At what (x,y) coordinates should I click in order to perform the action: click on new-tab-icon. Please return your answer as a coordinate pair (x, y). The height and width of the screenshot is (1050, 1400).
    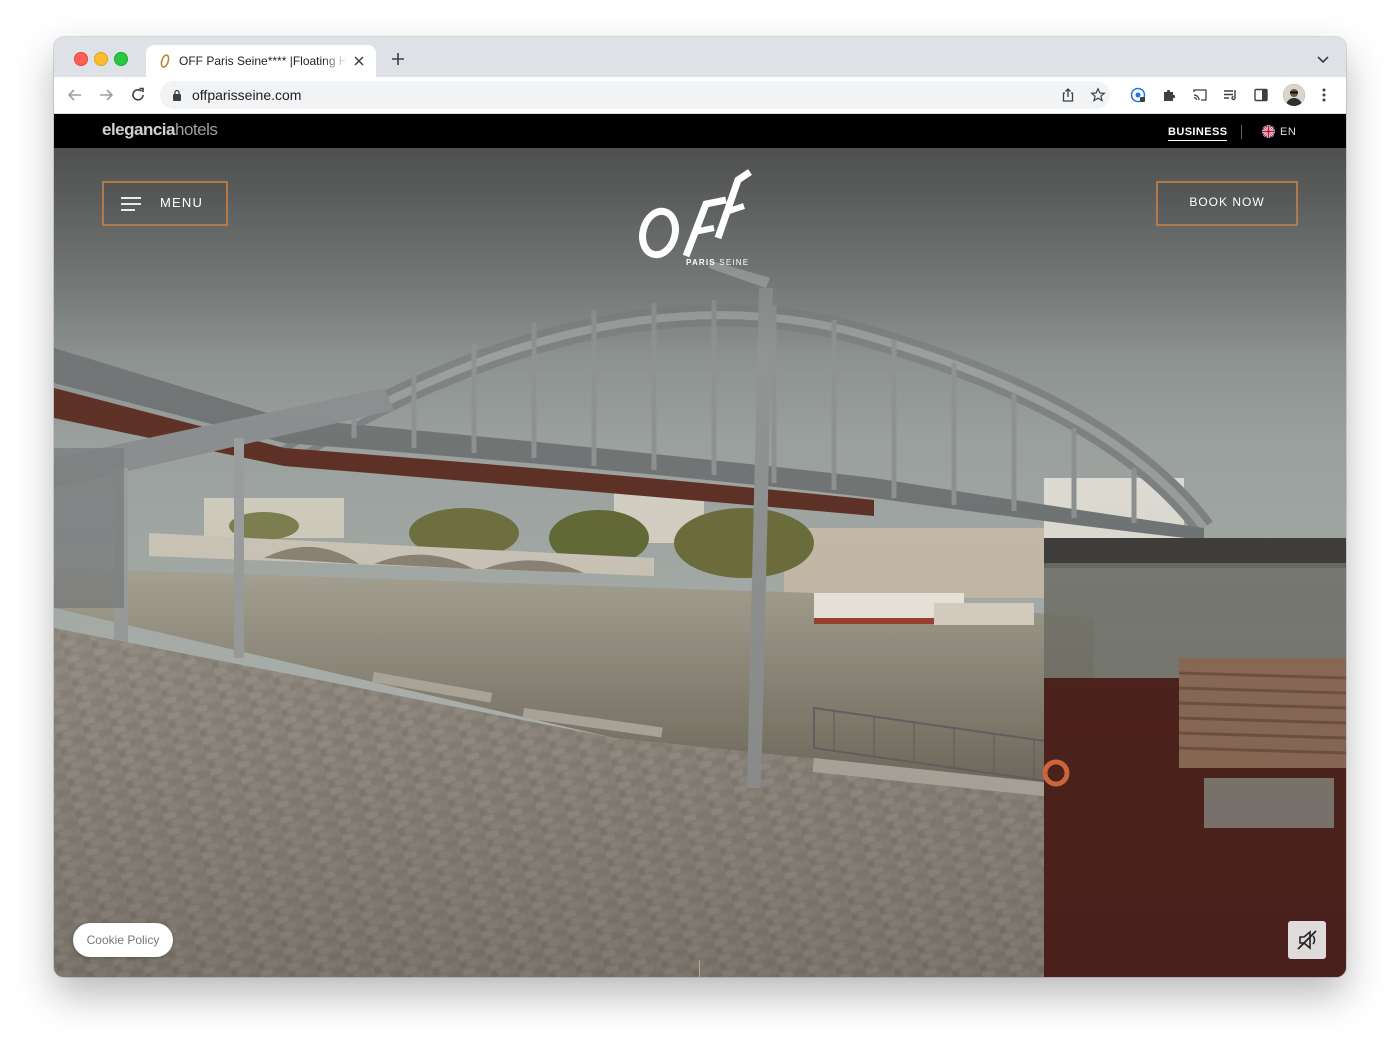
    Looking at the image, I should click on (398, 59).